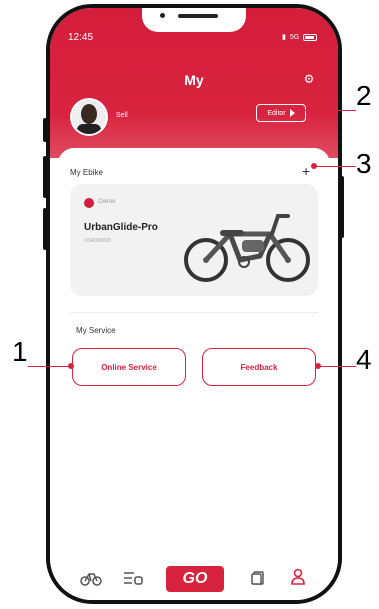 The width and height of the screenshot is (379, 609). I want to click on callout-number-2: 2, so click(364, 95).